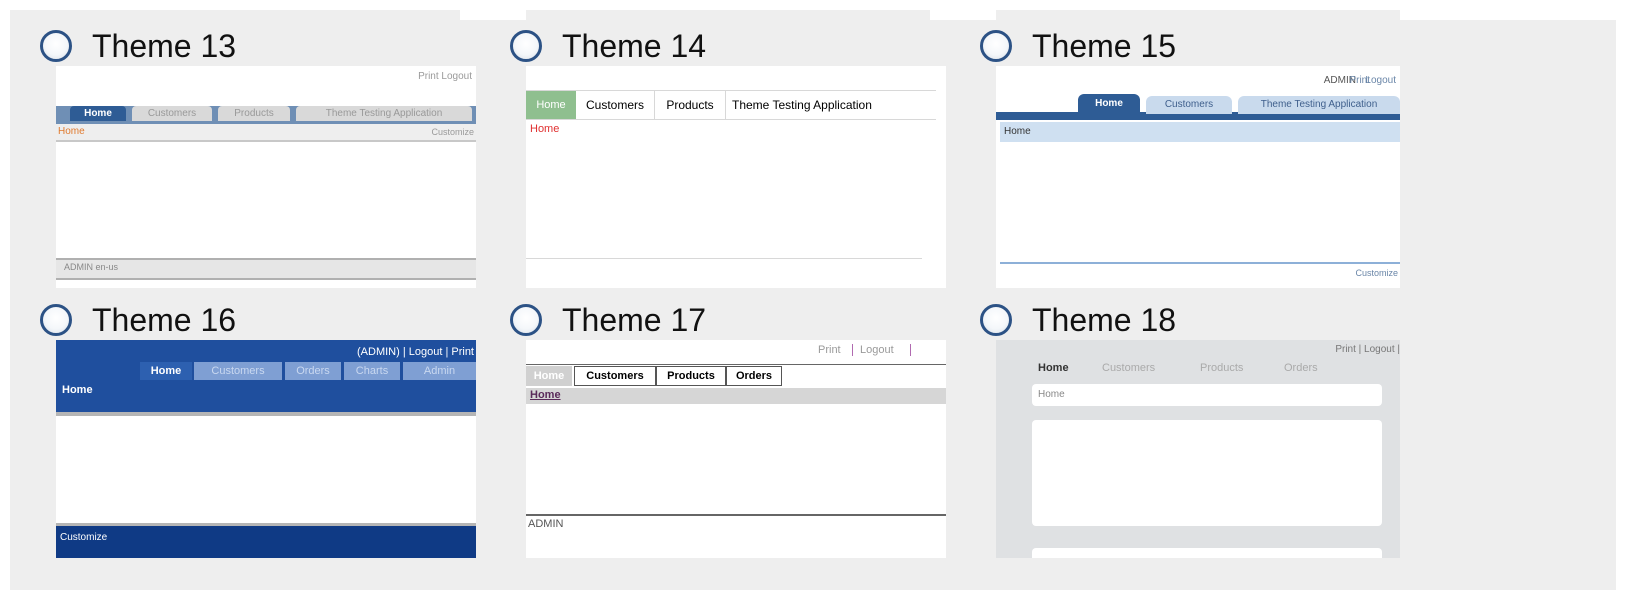  What do you see at coordinates (634, 320) in the screenshot?
I see `theme-17-label: Theme 17` at bounding box center [634, 320].